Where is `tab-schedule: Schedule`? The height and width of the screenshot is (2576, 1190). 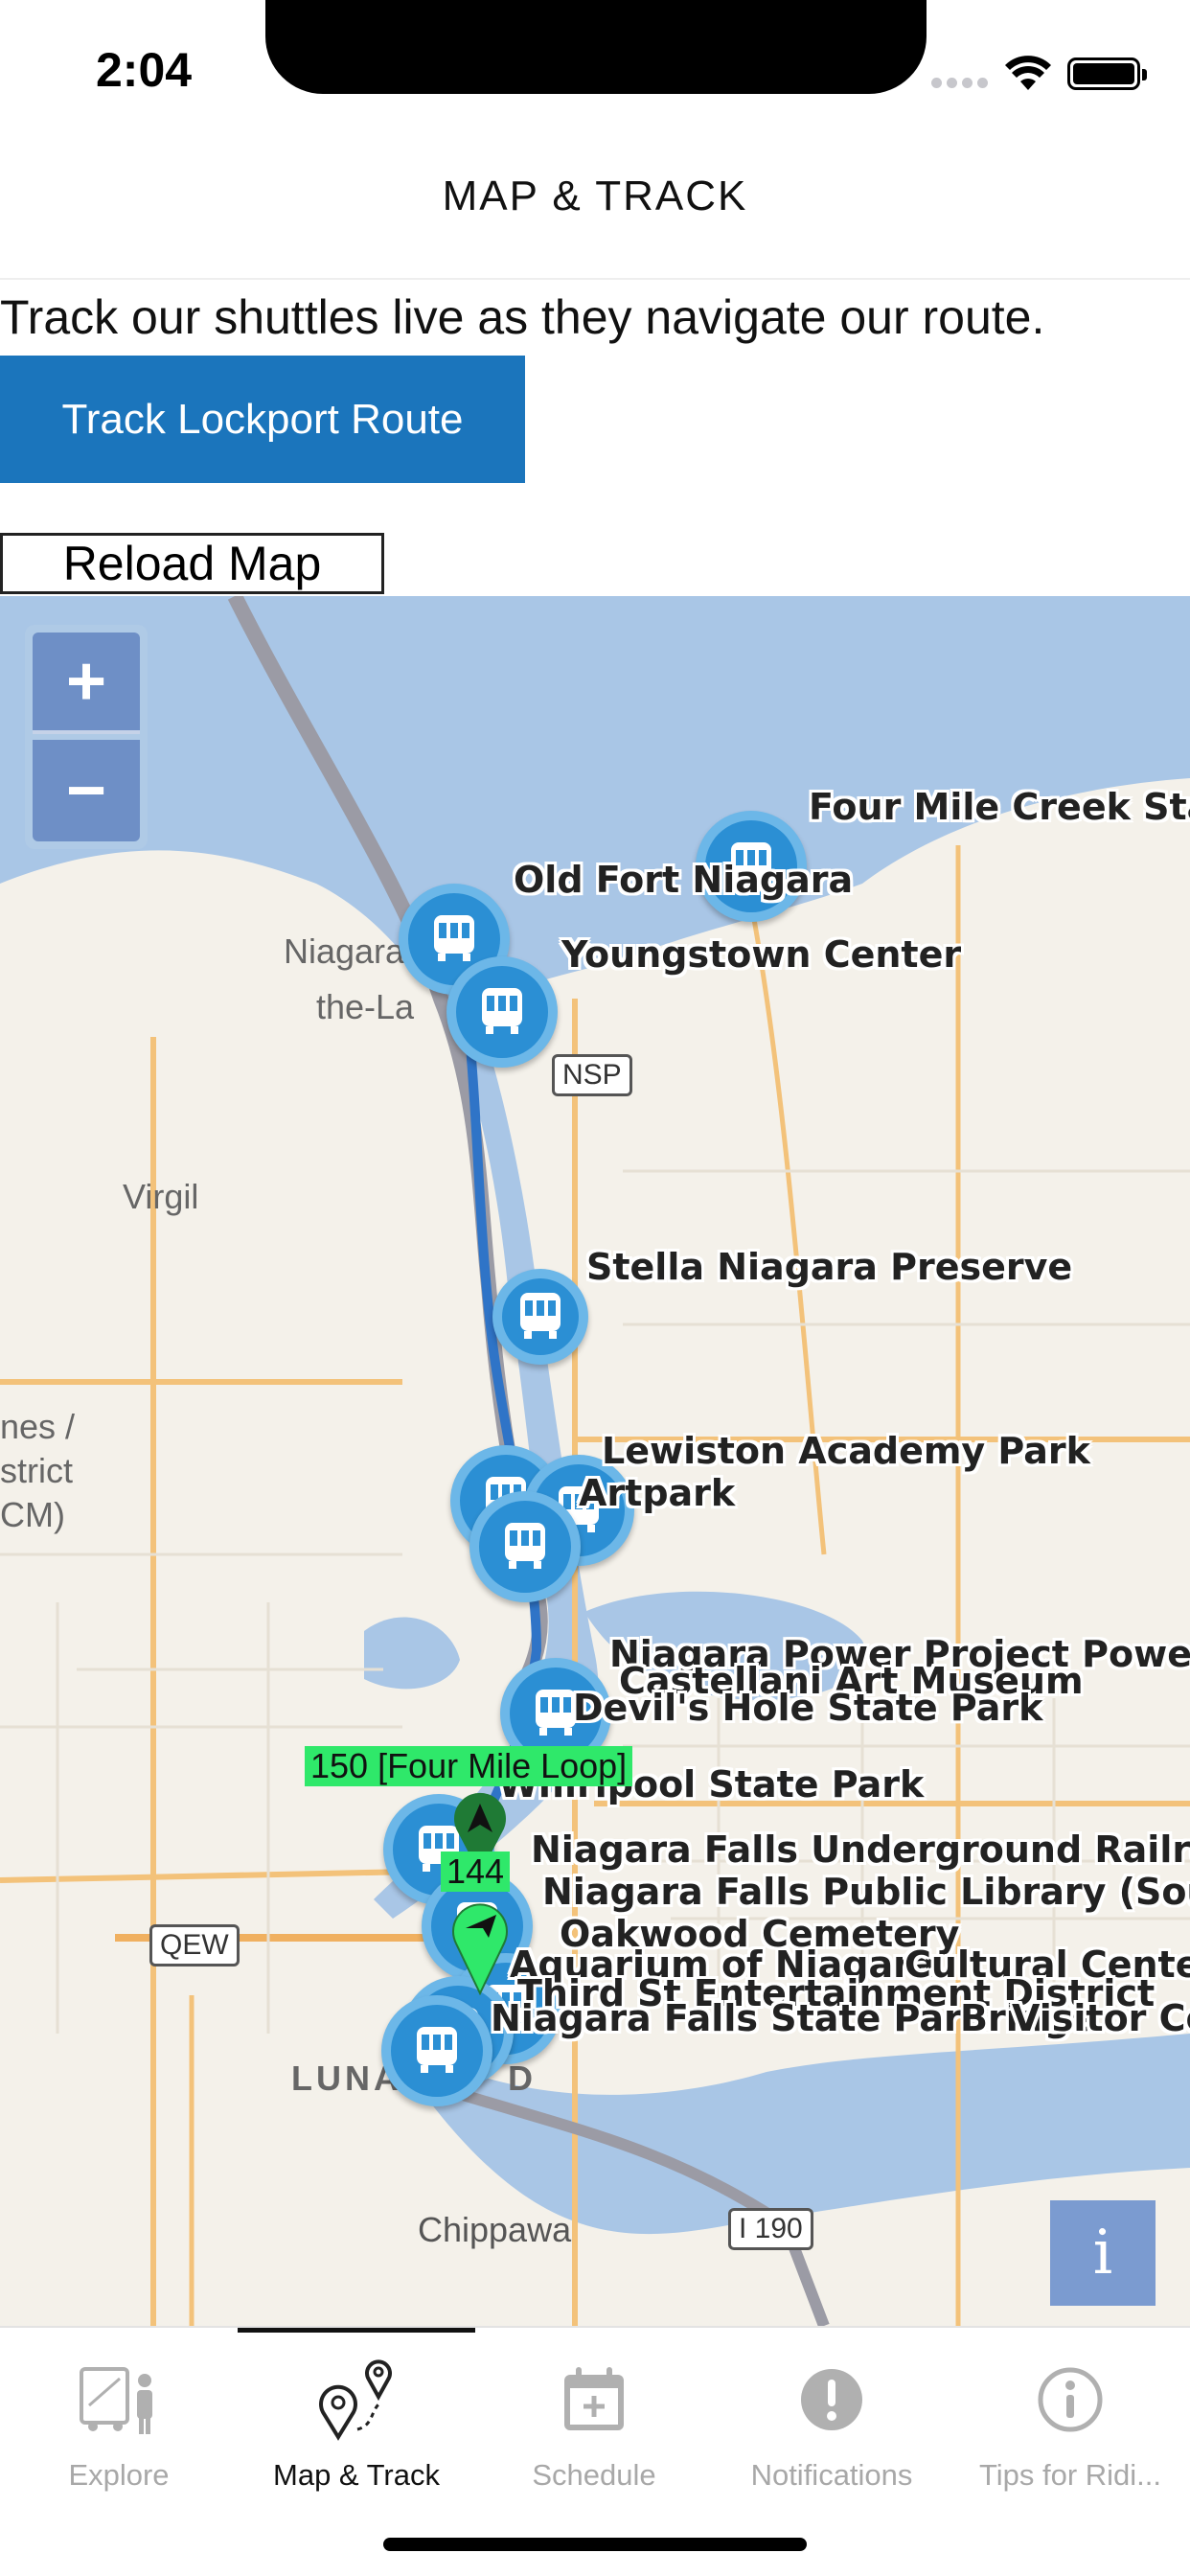 tab-schedule: Schedule is located at coordinates (594, 2419).